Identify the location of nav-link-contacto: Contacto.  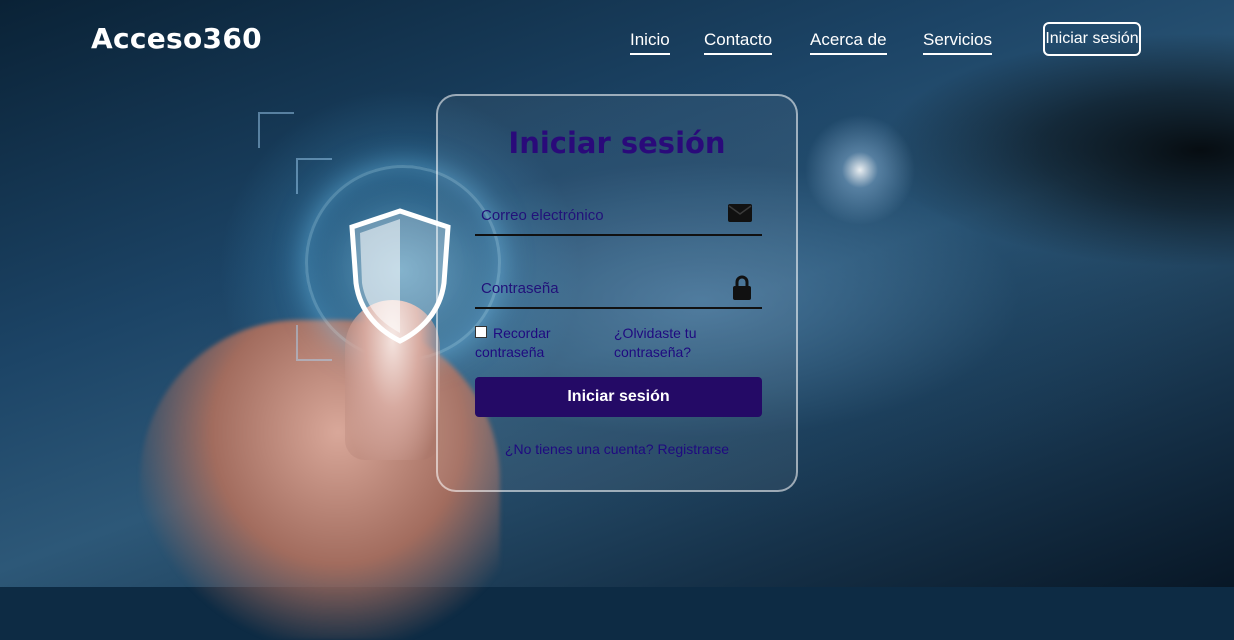
(738, 42).